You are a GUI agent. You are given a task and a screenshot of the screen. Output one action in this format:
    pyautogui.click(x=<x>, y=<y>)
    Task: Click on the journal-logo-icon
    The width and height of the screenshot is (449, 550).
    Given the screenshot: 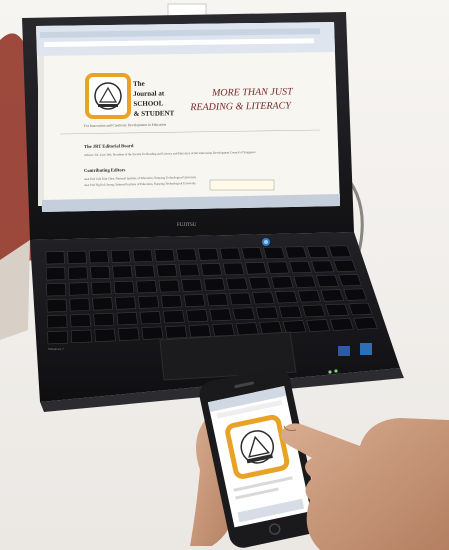 What is the action you would take?
    pyautogui.click(x=108, y=96)
    